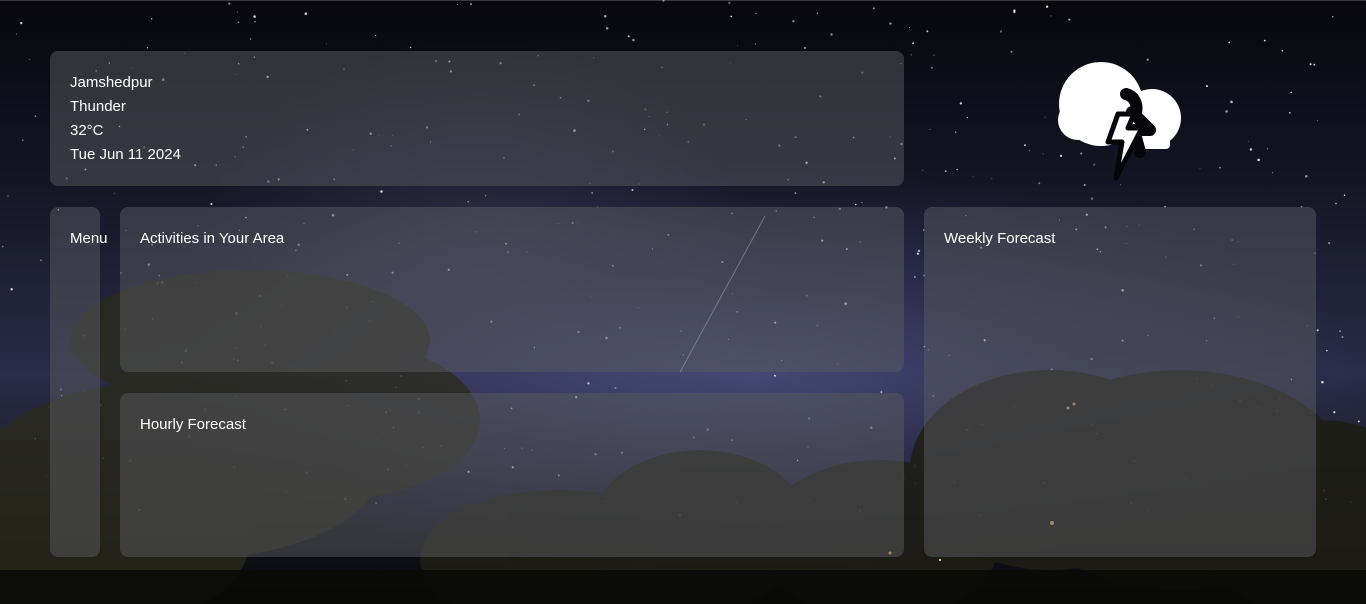 This screenshot has height=604, width=1366. Describe the element at coordinates (477, 118) in the screenshot. I see `current-weather-panel: Jamshedpur Thunder 32°C Tue Jun 11 2024` at that location.